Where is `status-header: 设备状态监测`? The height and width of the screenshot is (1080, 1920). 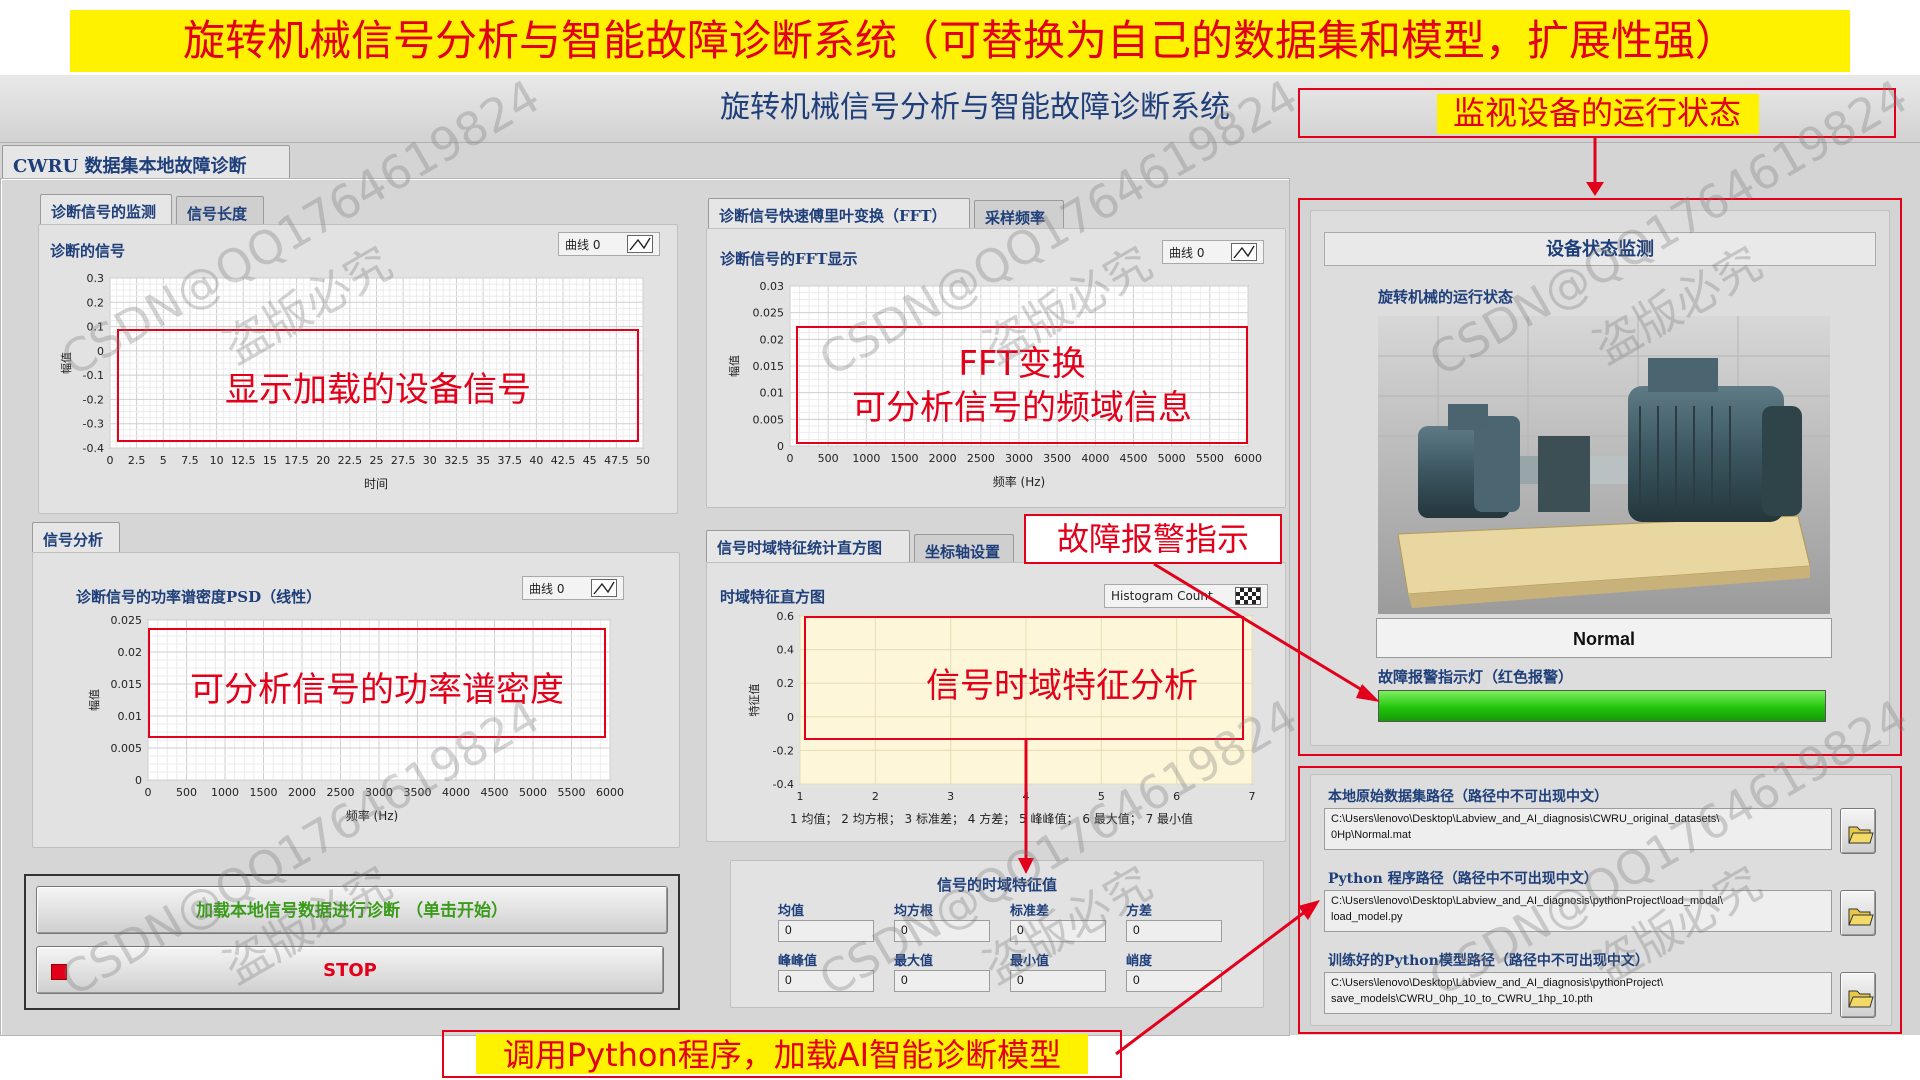
status-header: 设备状态监测 is located at coordinates (1600, 249).